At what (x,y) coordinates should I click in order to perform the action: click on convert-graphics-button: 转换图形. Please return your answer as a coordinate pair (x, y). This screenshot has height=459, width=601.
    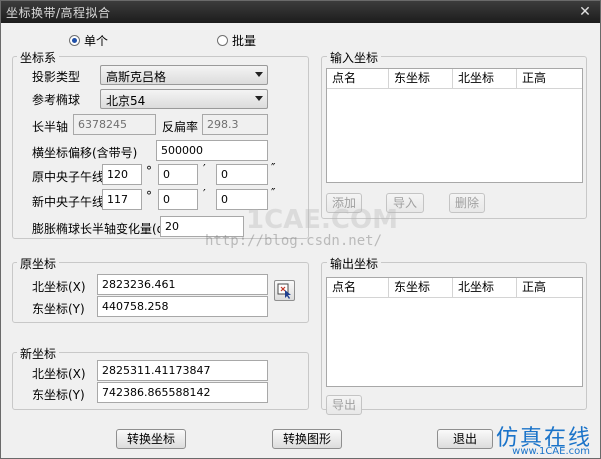
    Looking at the image, I should click on (307, 439).